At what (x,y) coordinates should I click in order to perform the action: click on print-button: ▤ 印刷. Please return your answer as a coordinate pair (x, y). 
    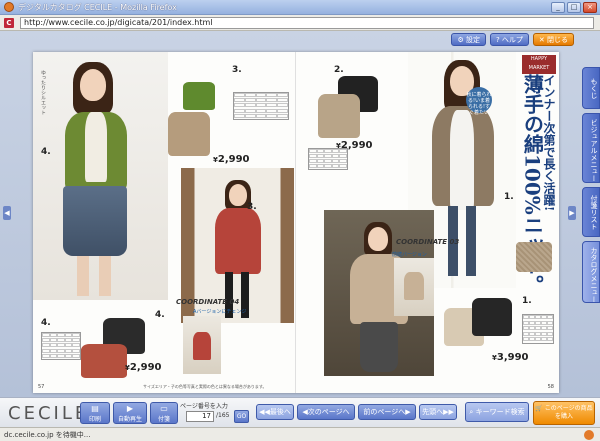
    Looking at the image, I should click on (95, 413).